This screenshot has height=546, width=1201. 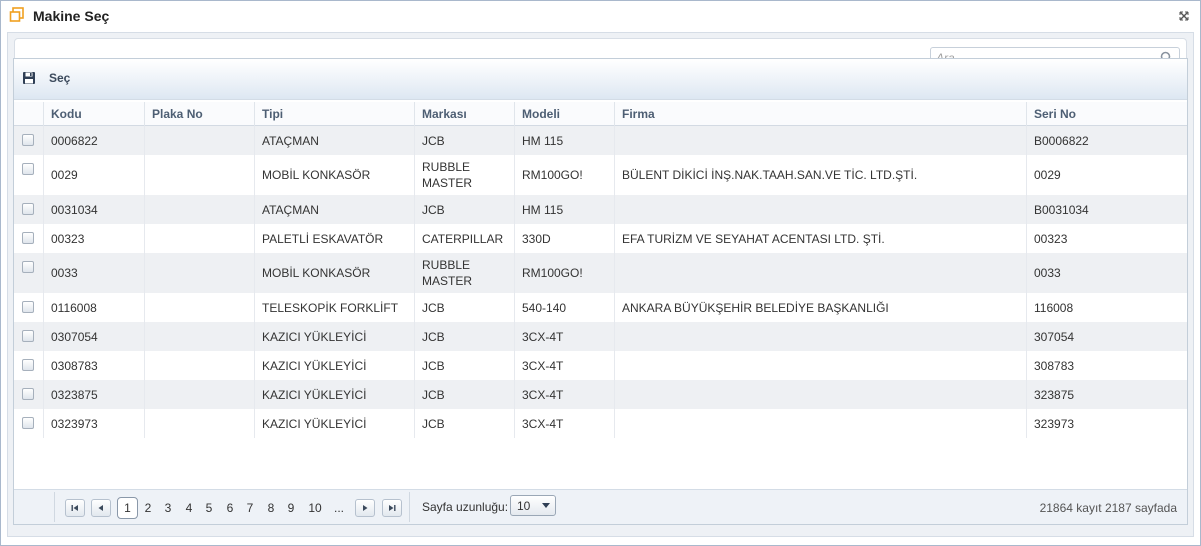 I want to click on column-header-modeli: Modeli, so click(x=564, y=114).